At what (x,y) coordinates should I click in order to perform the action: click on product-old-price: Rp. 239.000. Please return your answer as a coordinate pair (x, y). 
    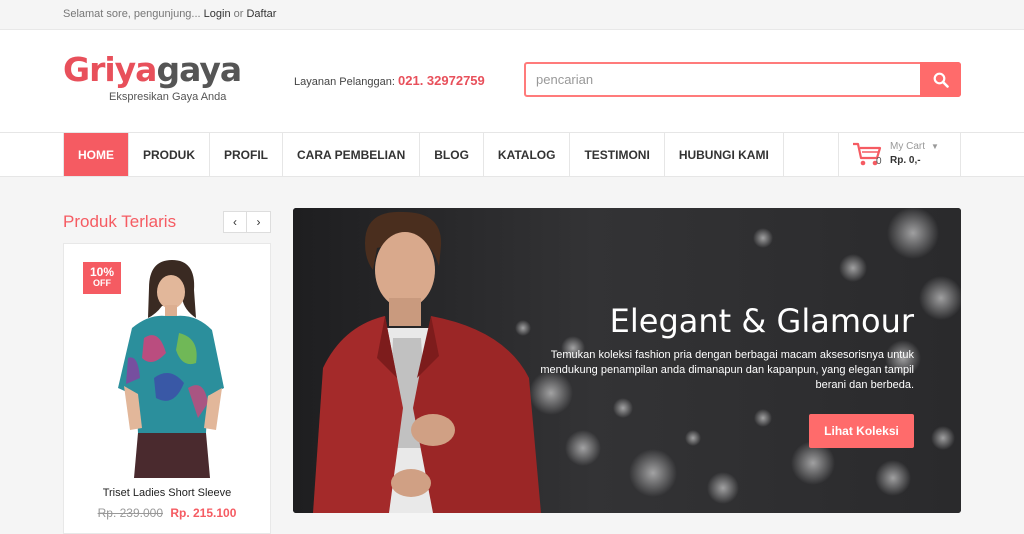
    Looking at the image, I should click on (130, 513).